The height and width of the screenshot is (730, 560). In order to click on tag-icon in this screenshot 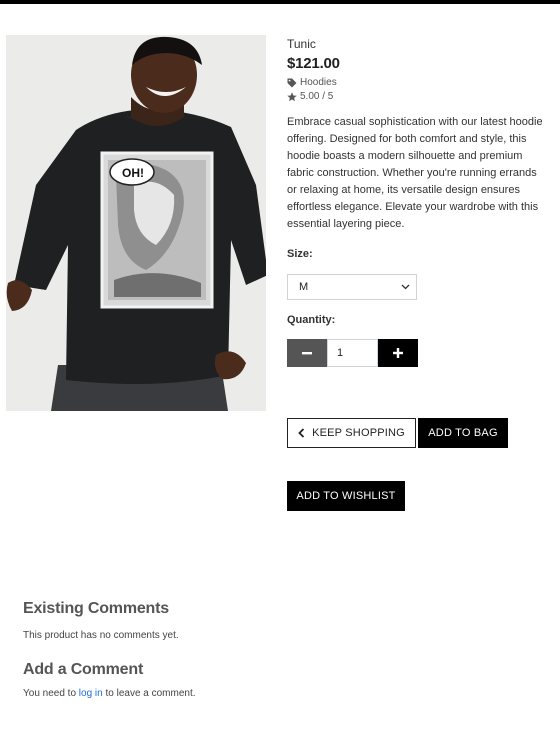, I will do `click(292, 82)`.